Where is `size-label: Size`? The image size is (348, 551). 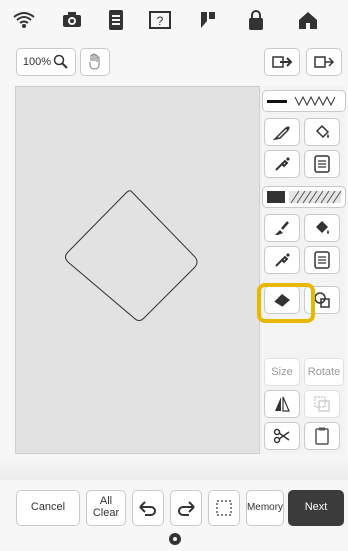 size-label: Size is located at coordinates (282, 372).